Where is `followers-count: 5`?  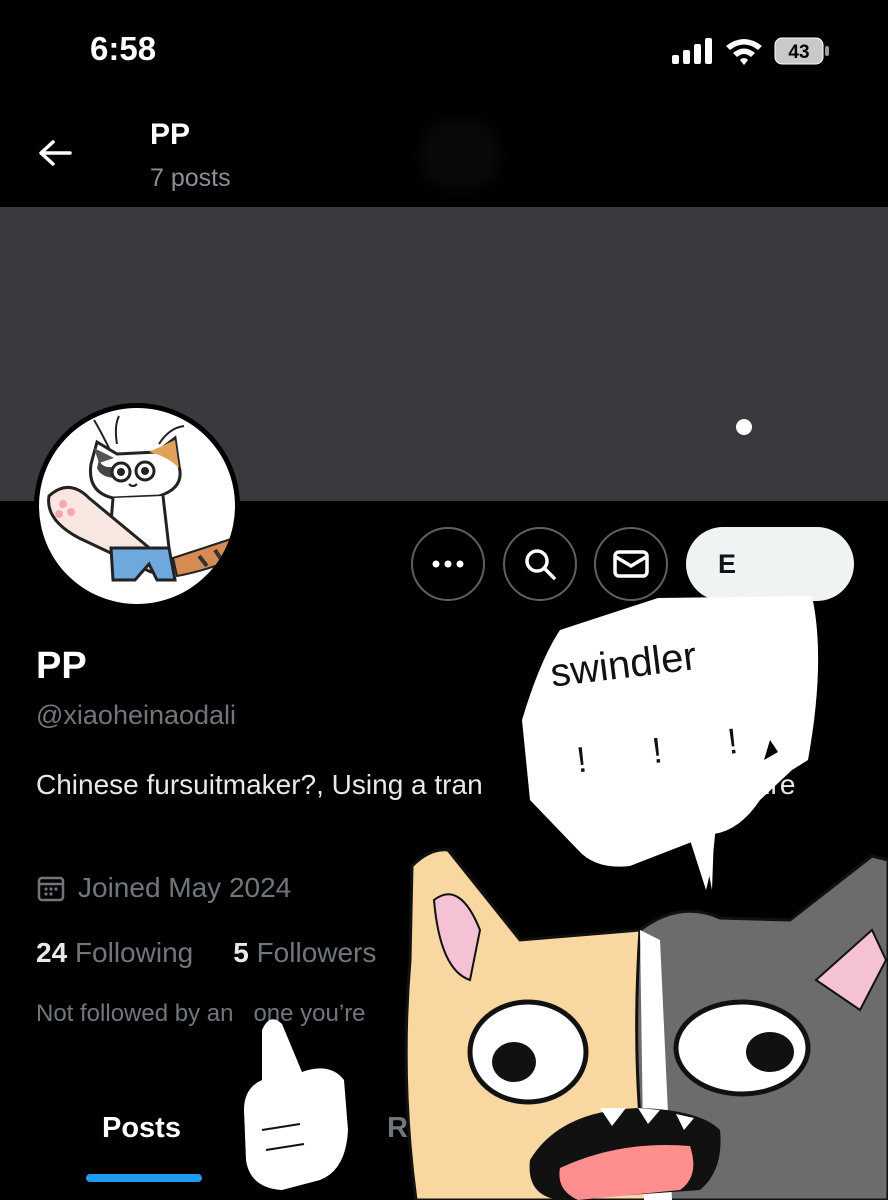 followers-count: 5 is located at coordinates (241, 952).